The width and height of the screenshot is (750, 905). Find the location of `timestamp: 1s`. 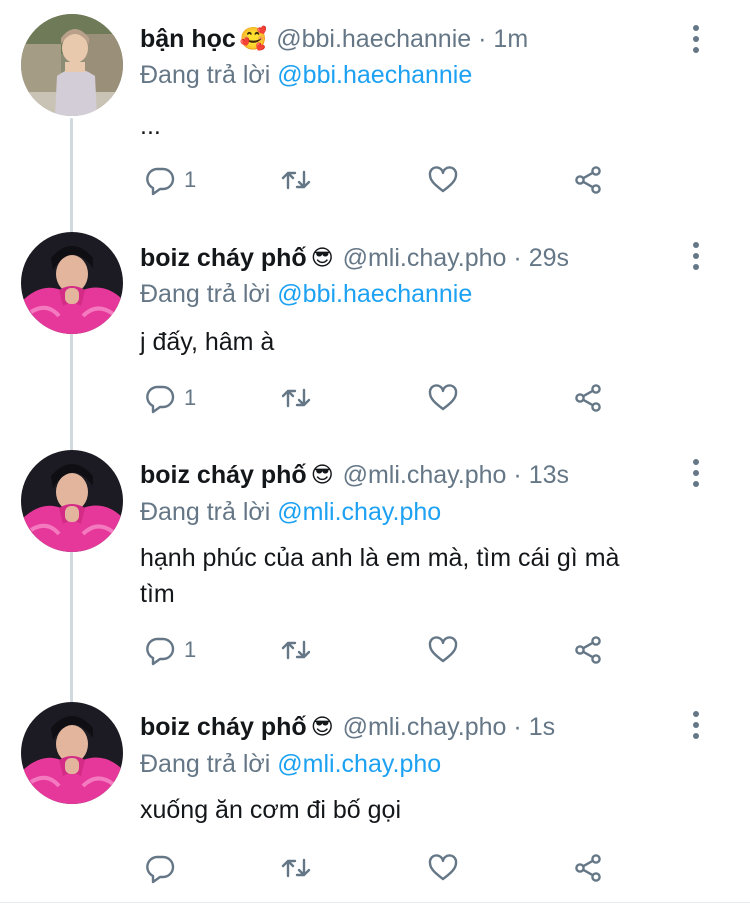

timestamp: 1s is located at coordinates (542, 727).